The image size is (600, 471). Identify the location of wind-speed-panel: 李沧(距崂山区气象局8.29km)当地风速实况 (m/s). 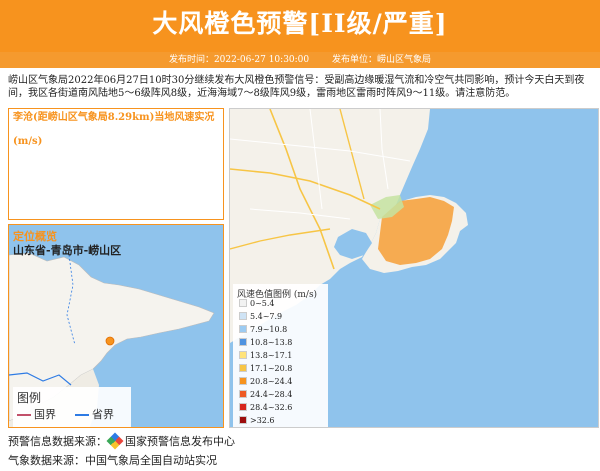
(116, 164).